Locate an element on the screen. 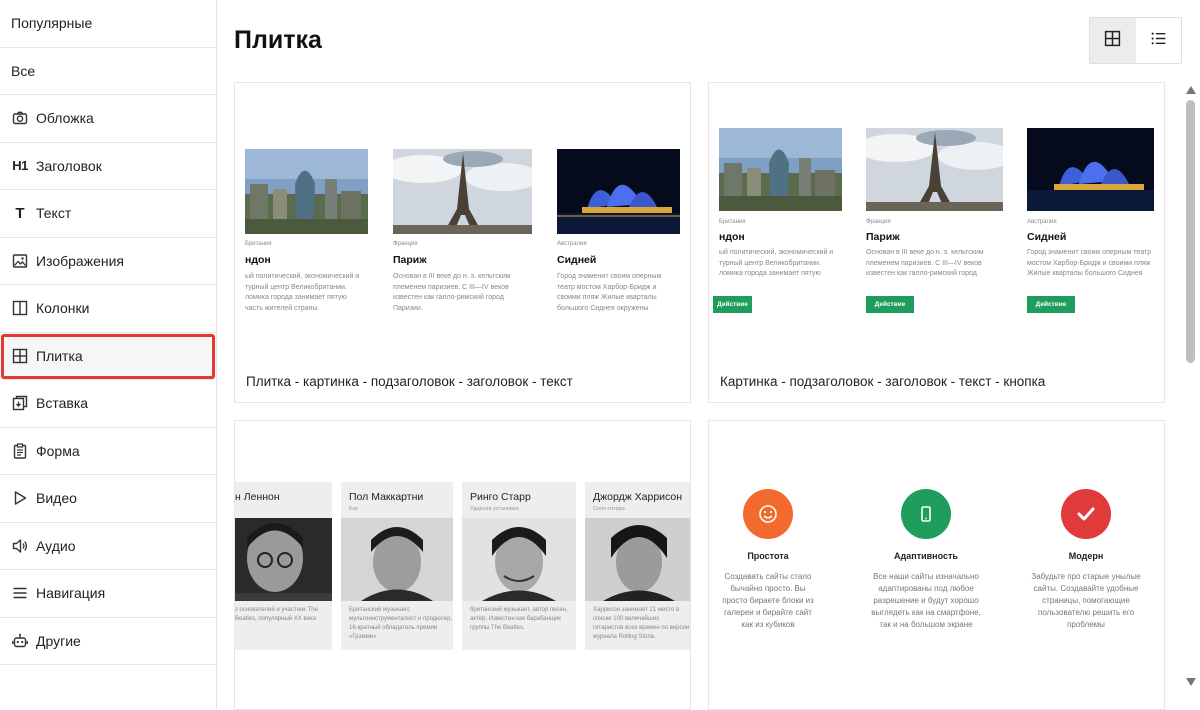 This screenshot has width=1200, height=710. scroll-up-arrow-icon is located at coordinates (1191, 90).